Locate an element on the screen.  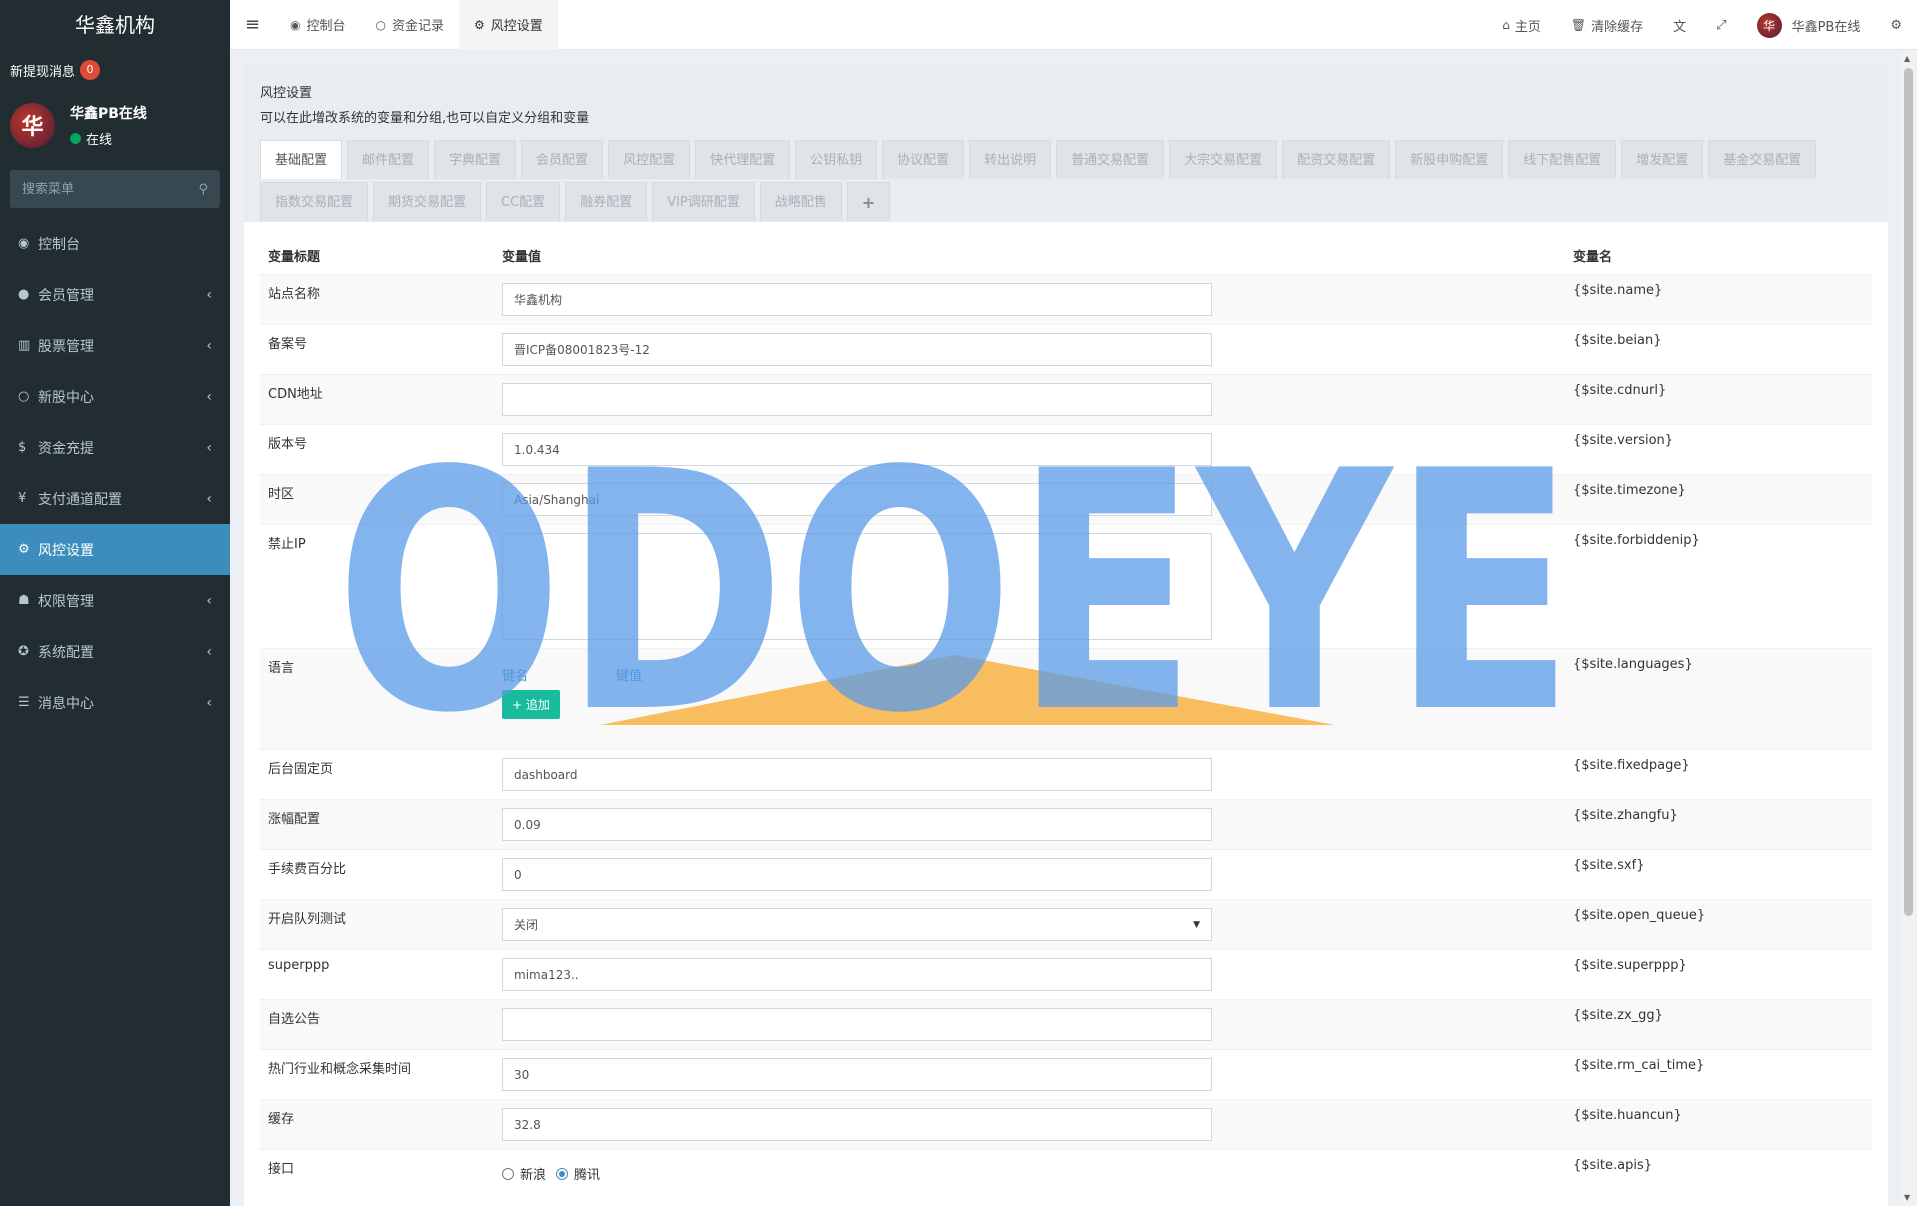
config-input: dashboard is located at coordinates (857, 774).